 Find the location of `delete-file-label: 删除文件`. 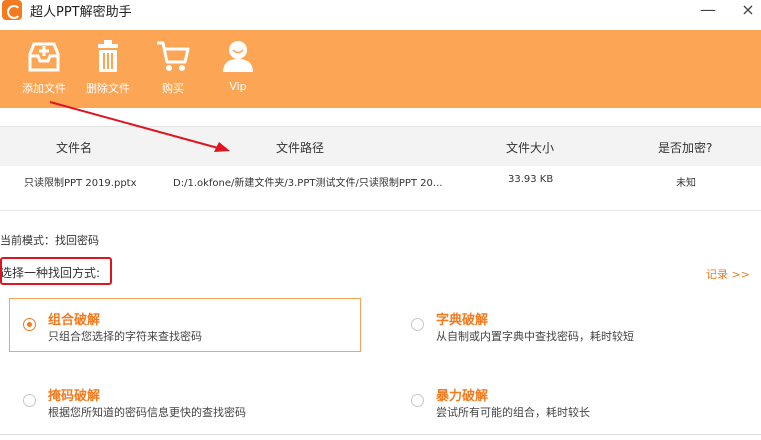

delete-file-label: 删除文件 is located at coordinates (108, 88).